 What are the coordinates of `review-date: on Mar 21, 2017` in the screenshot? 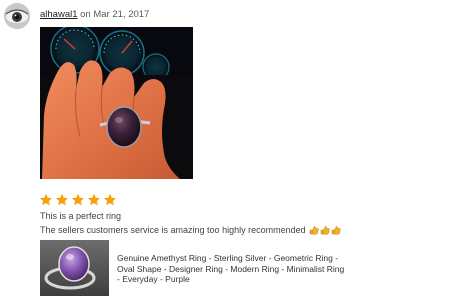 It's located at (113, 14).